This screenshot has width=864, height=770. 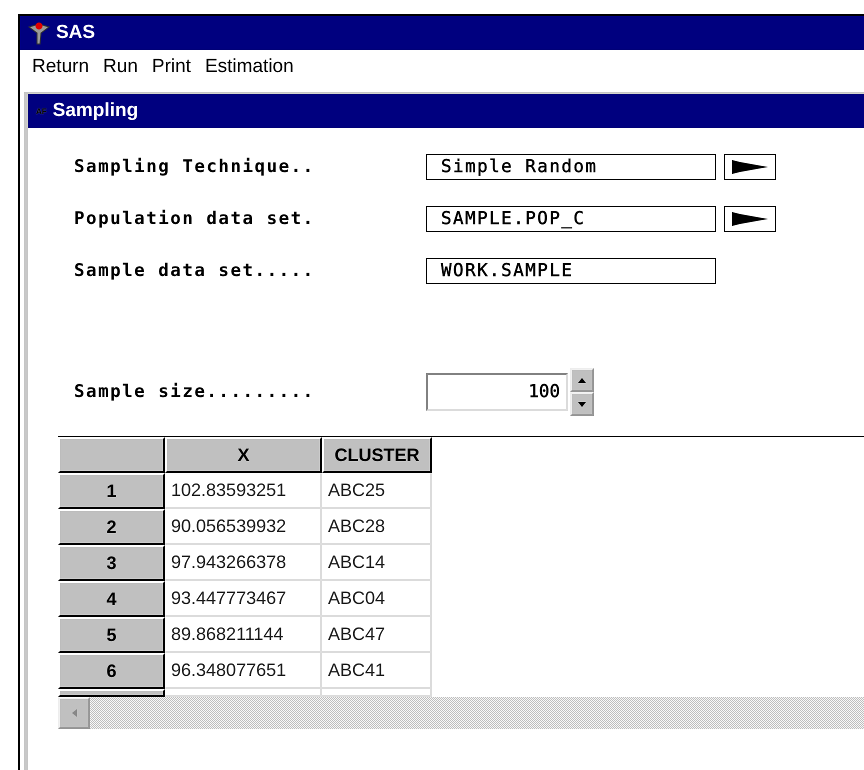 I want to click on input-field: WORK.SAMPLE, so click(x=571, y=271).